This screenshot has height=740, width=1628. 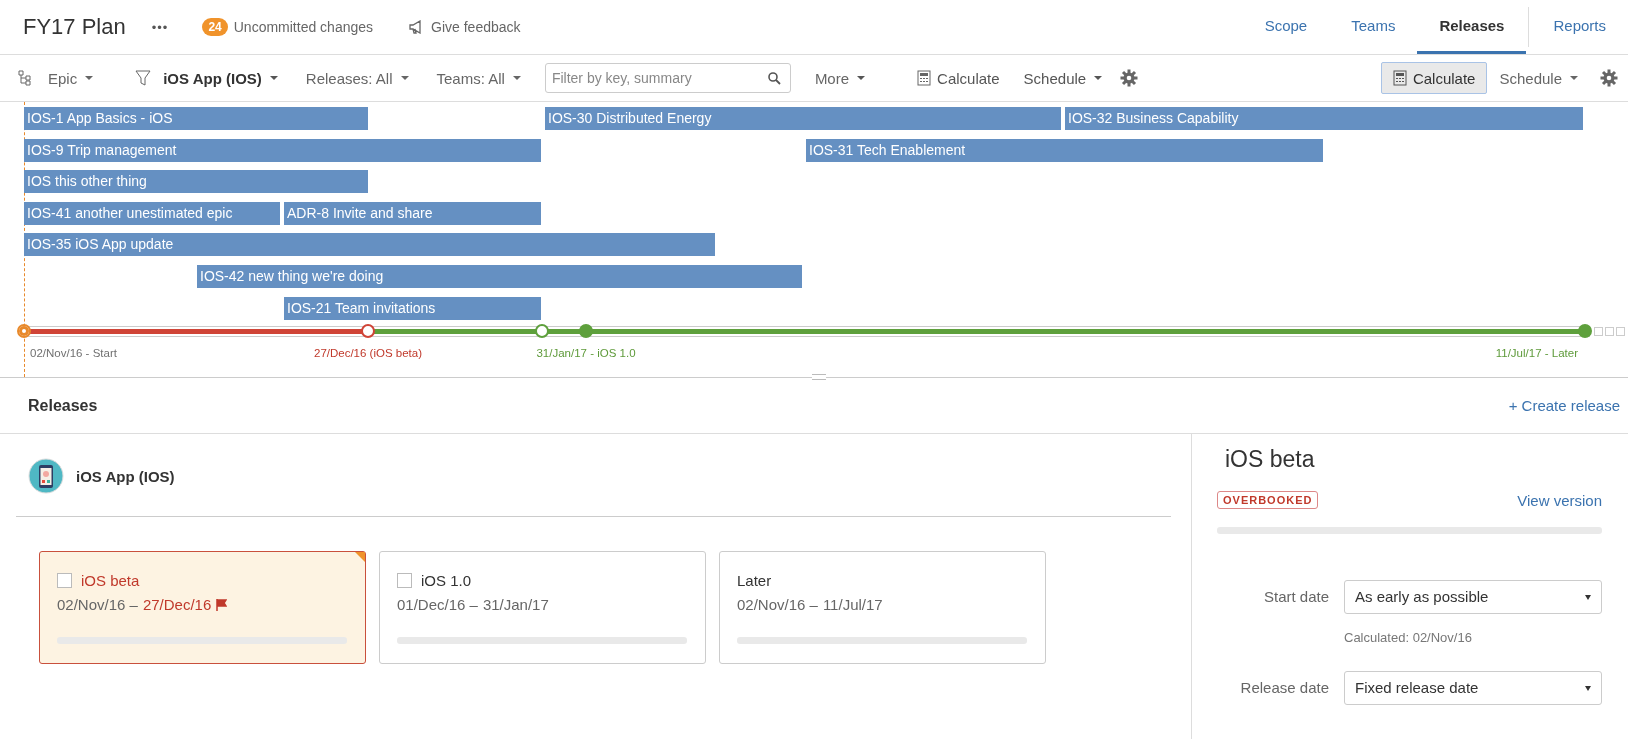 I want to click on epic-bar: IOS-30 Distributed Energy, so click(x=803, y=118).